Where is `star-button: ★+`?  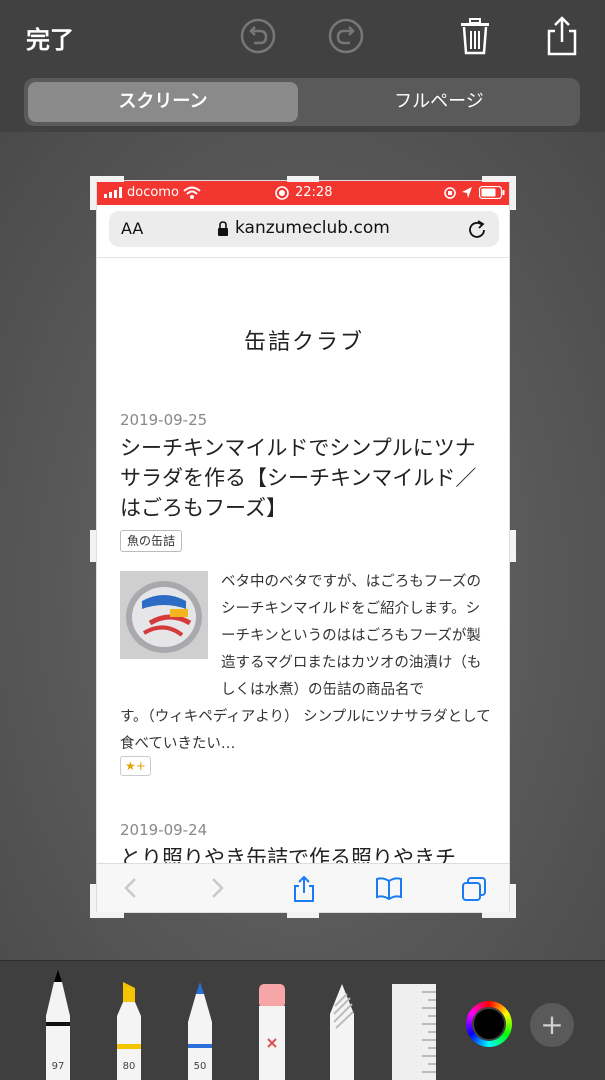 star-button: ★+ is located at coordinates (135, 766).